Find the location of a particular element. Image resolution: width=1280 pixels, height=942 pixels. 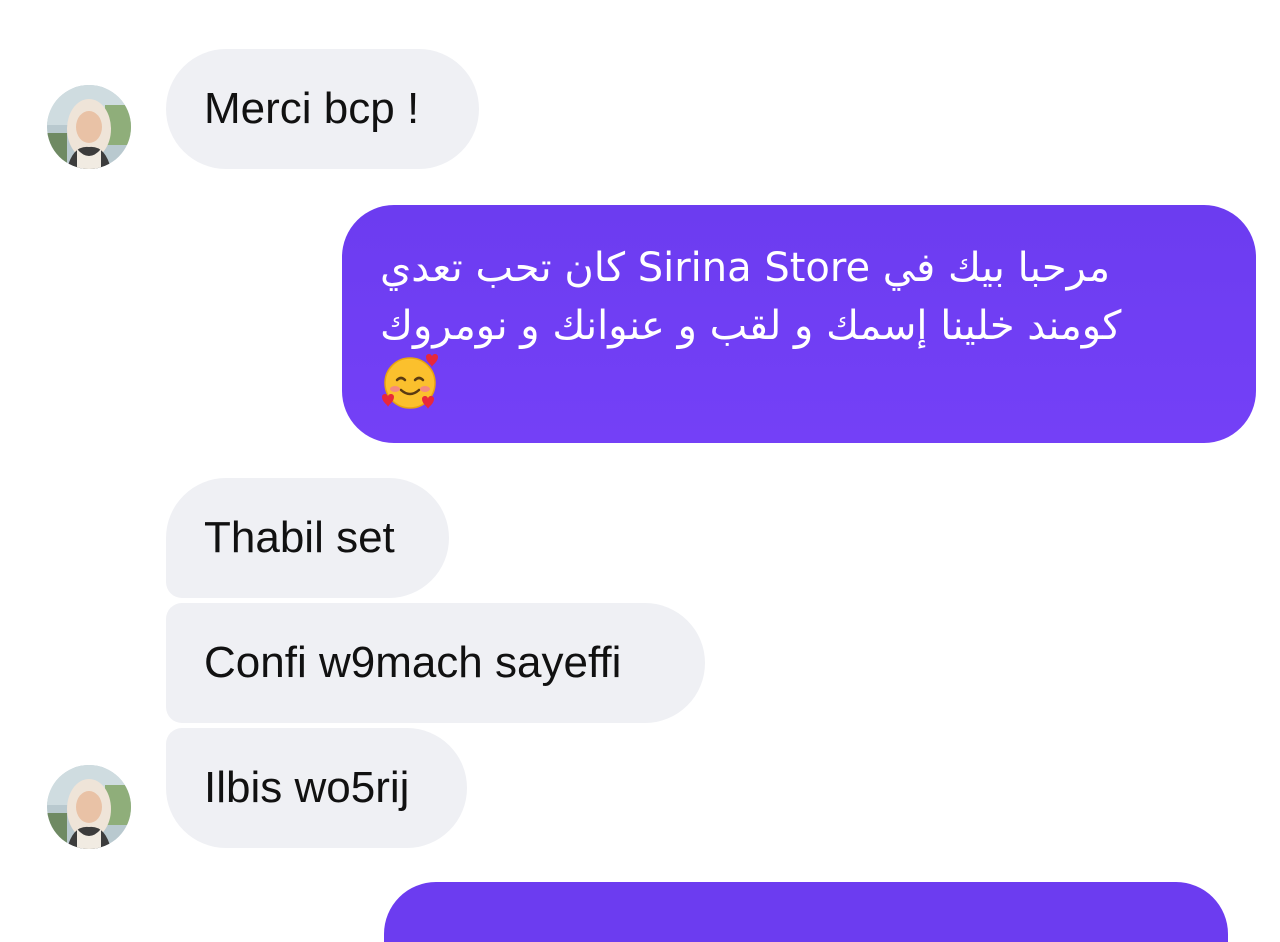

message-bubble-outgoing-partial is located at coordinates (806, 912).